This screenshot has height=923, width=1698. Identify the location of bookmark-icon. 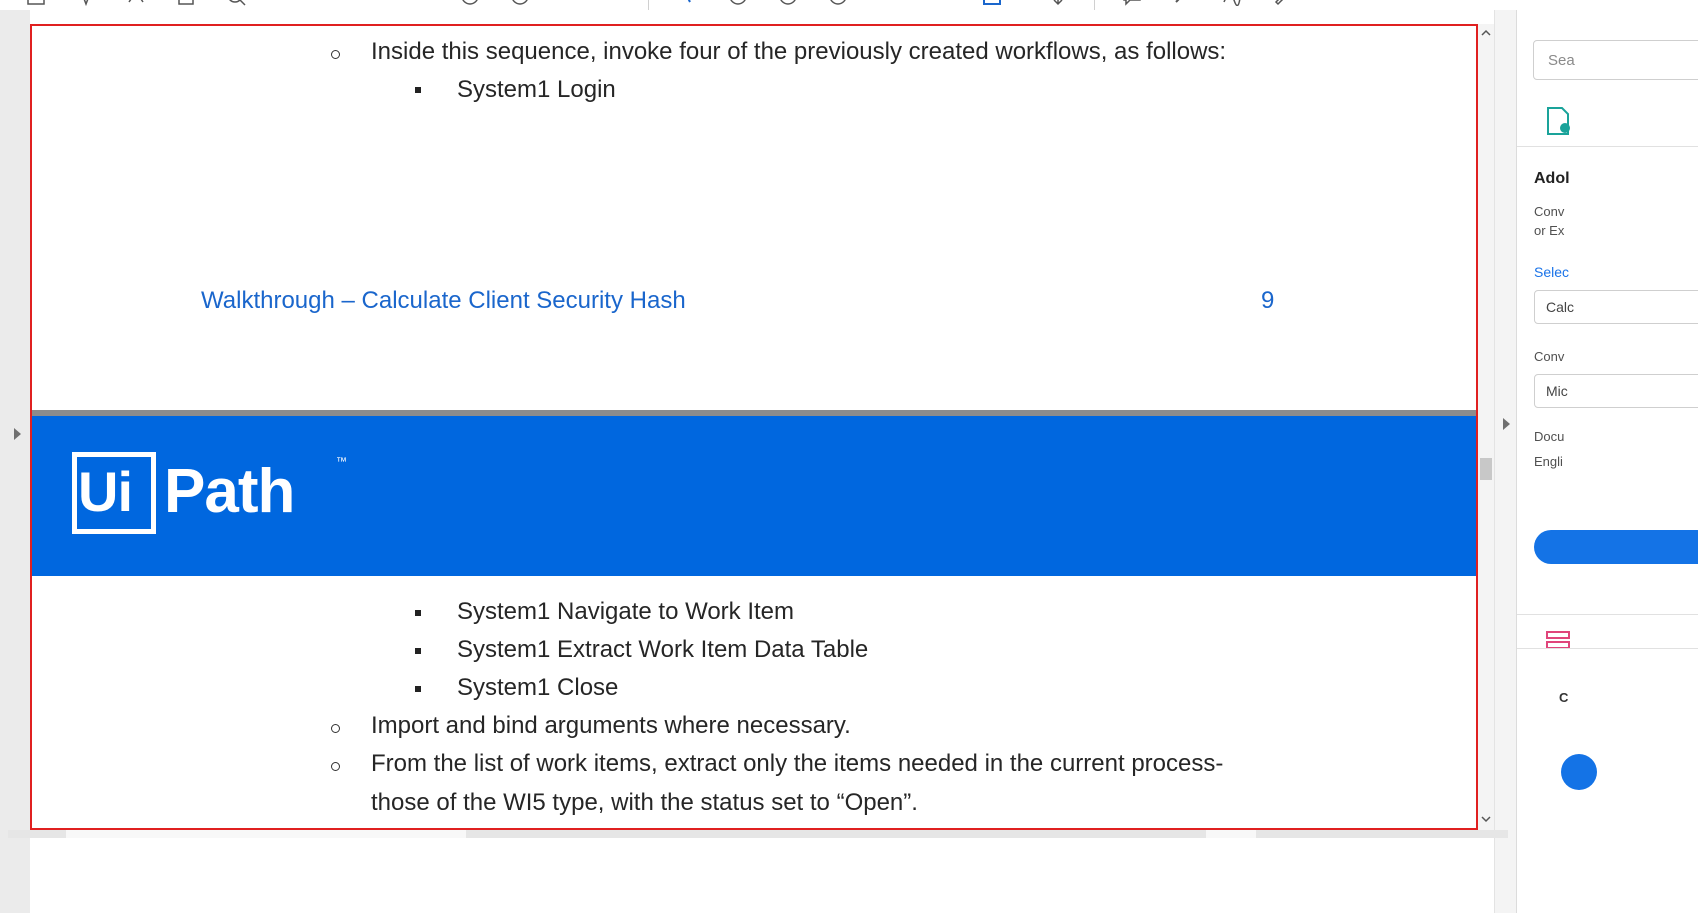
(86, 3).